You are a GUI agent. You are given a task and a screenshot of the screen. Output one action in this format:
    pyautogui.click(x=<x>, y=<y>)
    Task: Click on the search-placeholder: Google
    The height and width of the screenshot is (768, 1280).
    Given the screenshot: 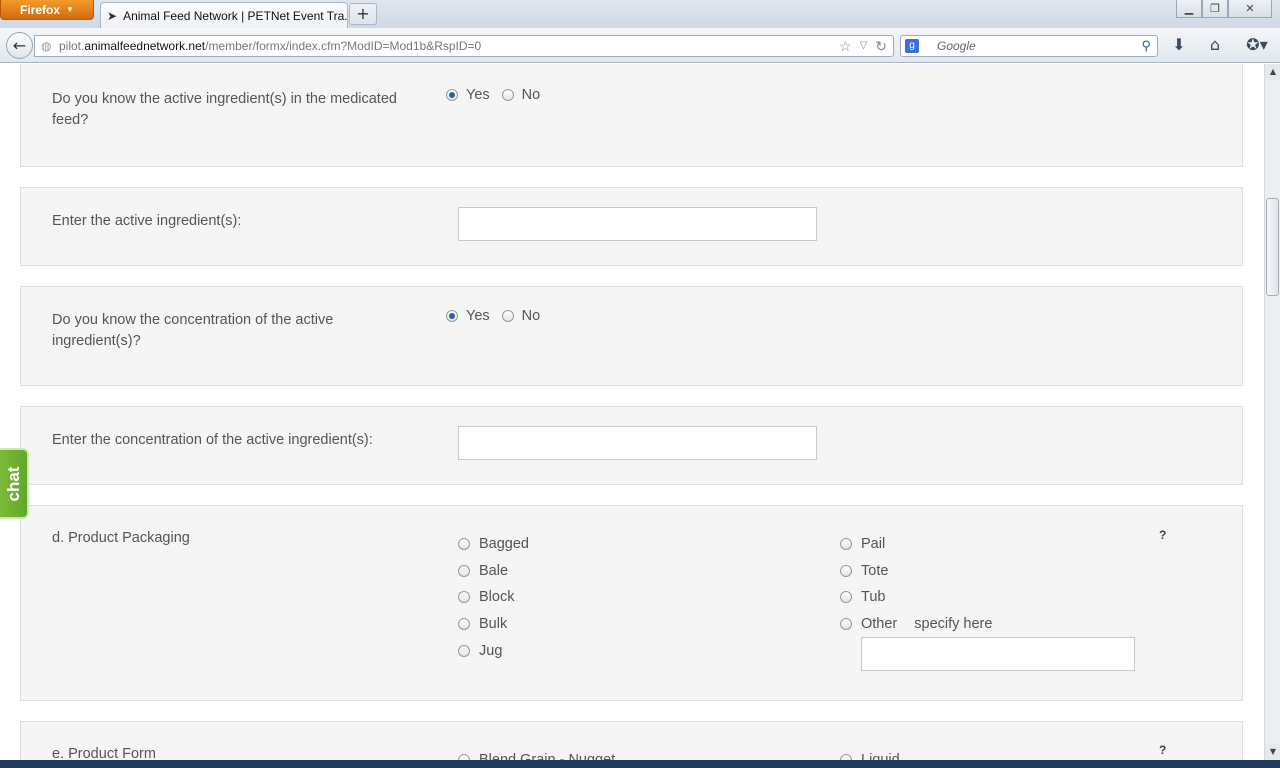 What is the action you would take?
    pyautogui.click(x=956, y=46)
    